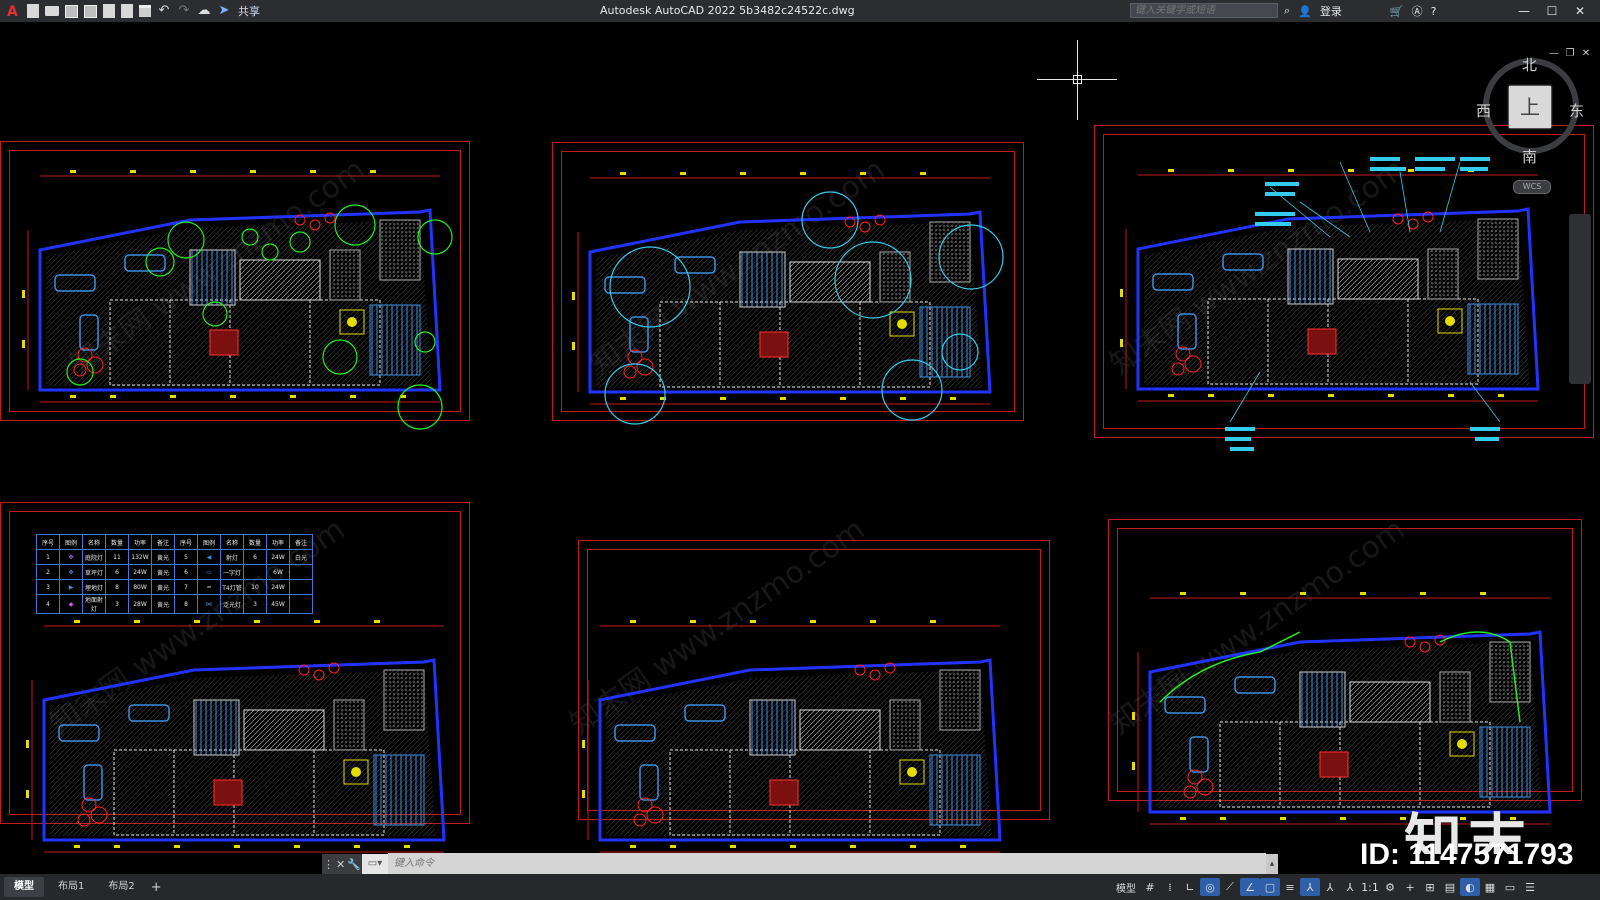  What do you see at coordinates (204, 11) in the screenshot?
I see `workspace-icon: ☁` at bounding box center [204, 11].